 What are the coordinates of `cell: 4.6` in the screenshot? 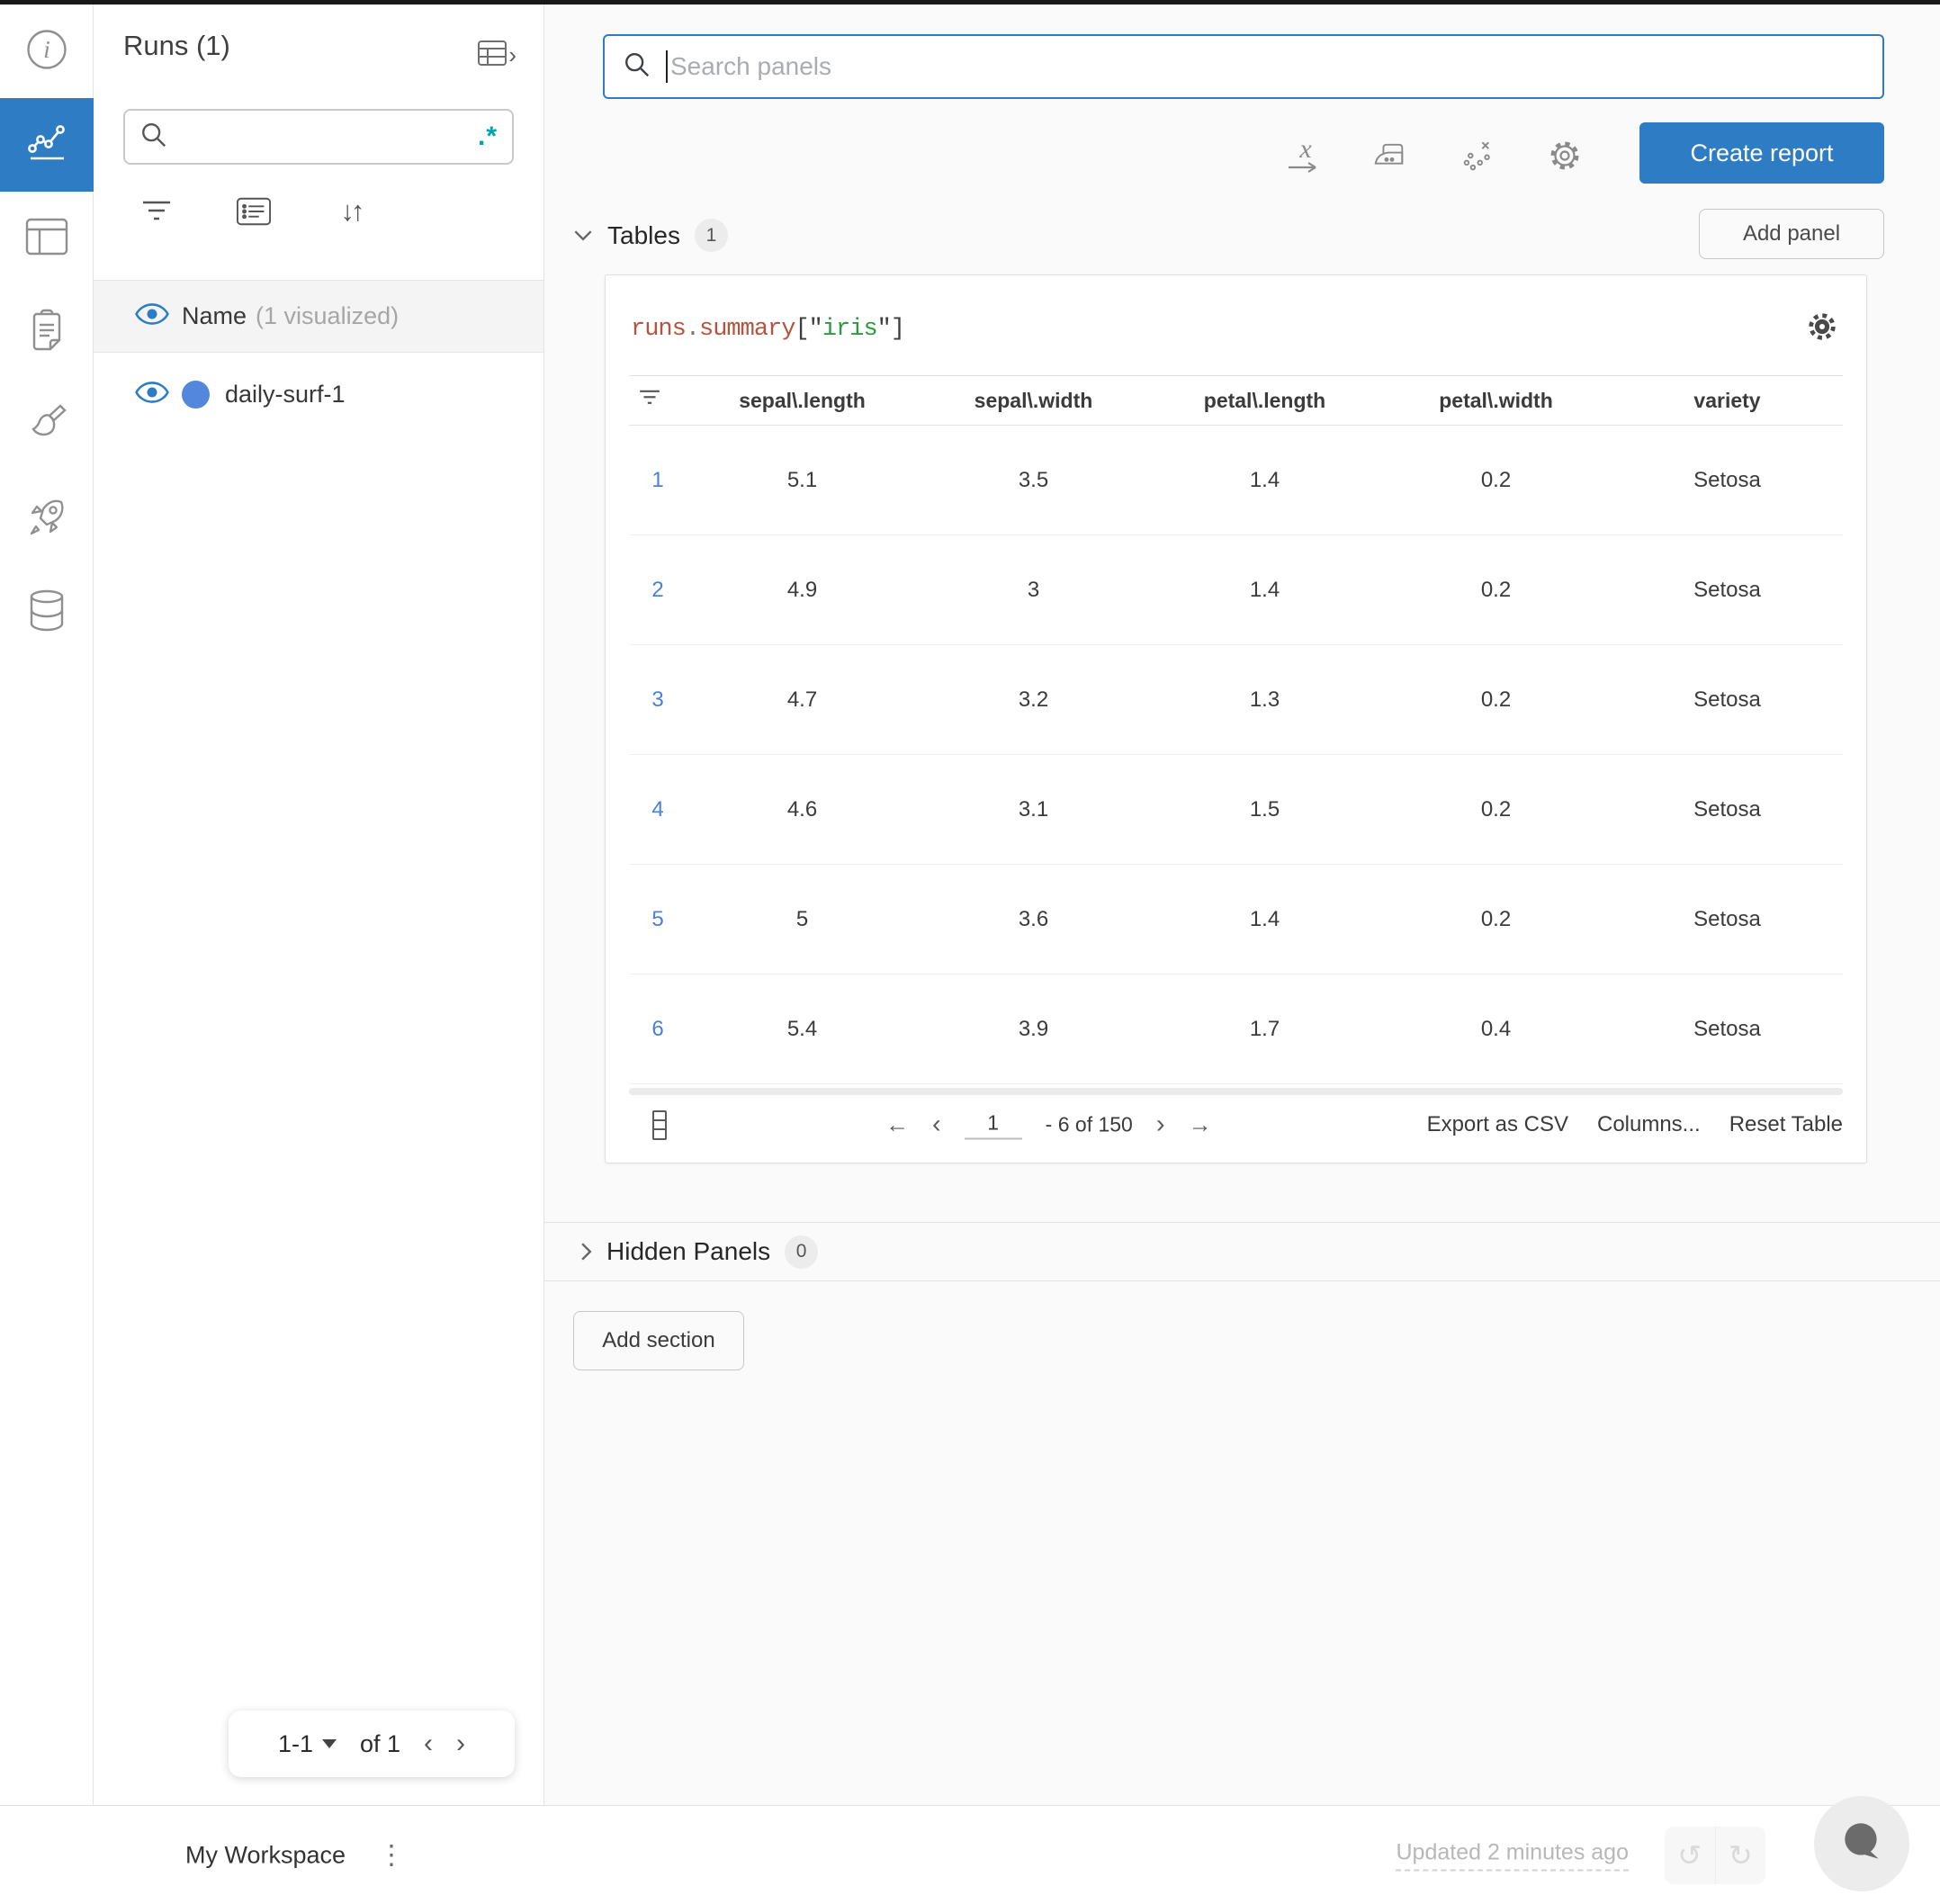 It's located at (802, 809).